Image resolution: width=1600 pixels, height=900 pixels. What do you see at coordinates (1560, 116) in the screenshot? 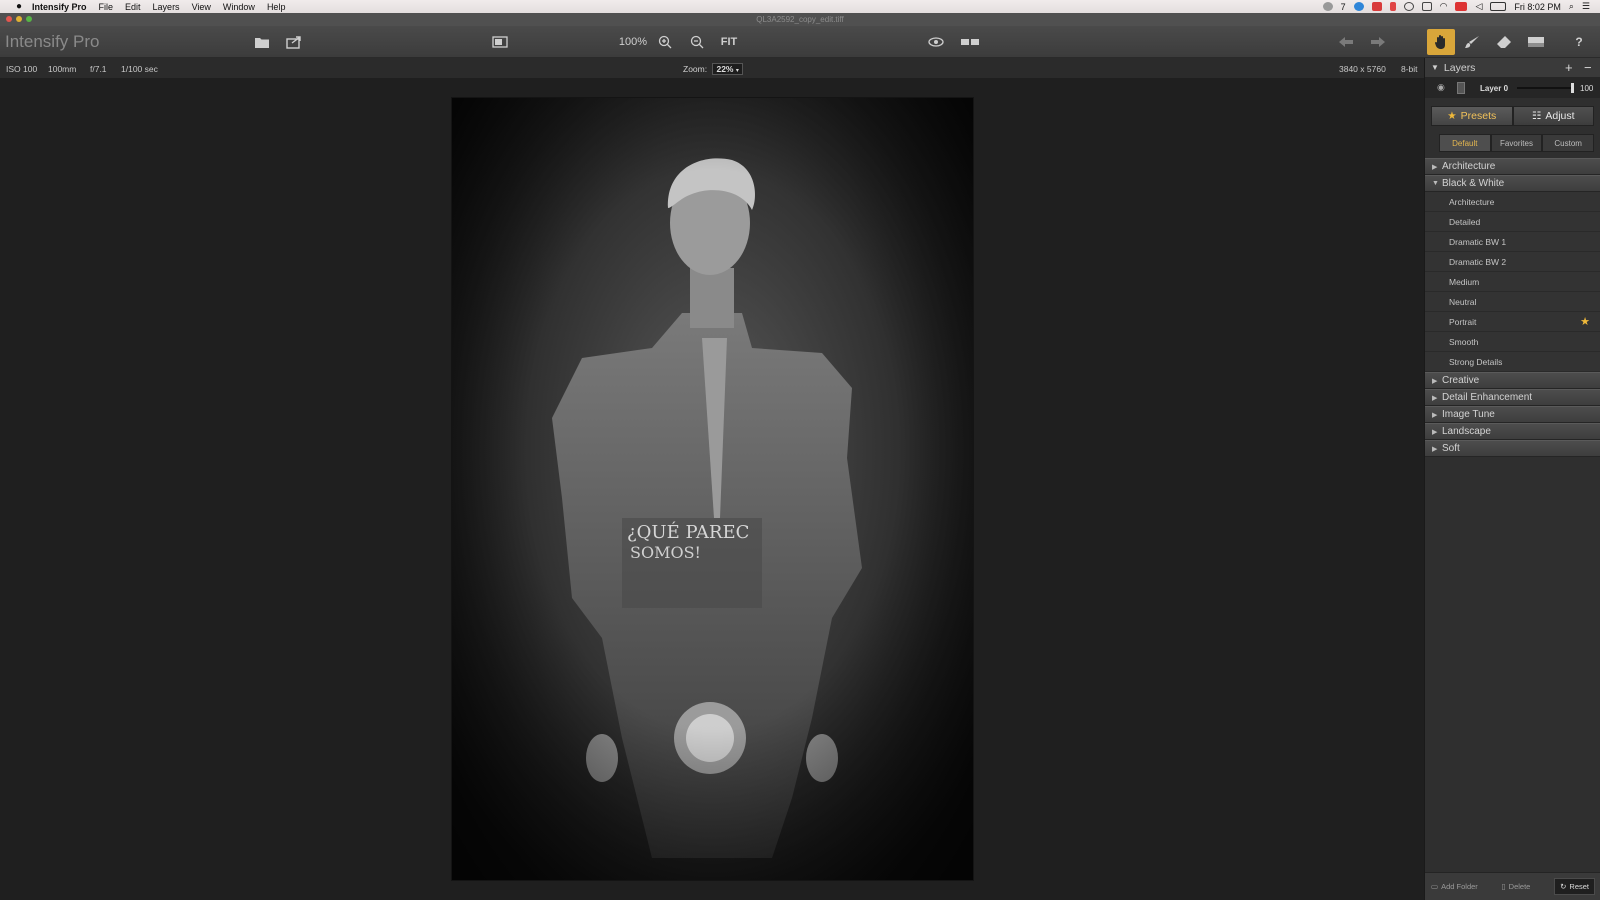
I see `tab-adjust-label: Adjust` at bounding box center [1560, 116].